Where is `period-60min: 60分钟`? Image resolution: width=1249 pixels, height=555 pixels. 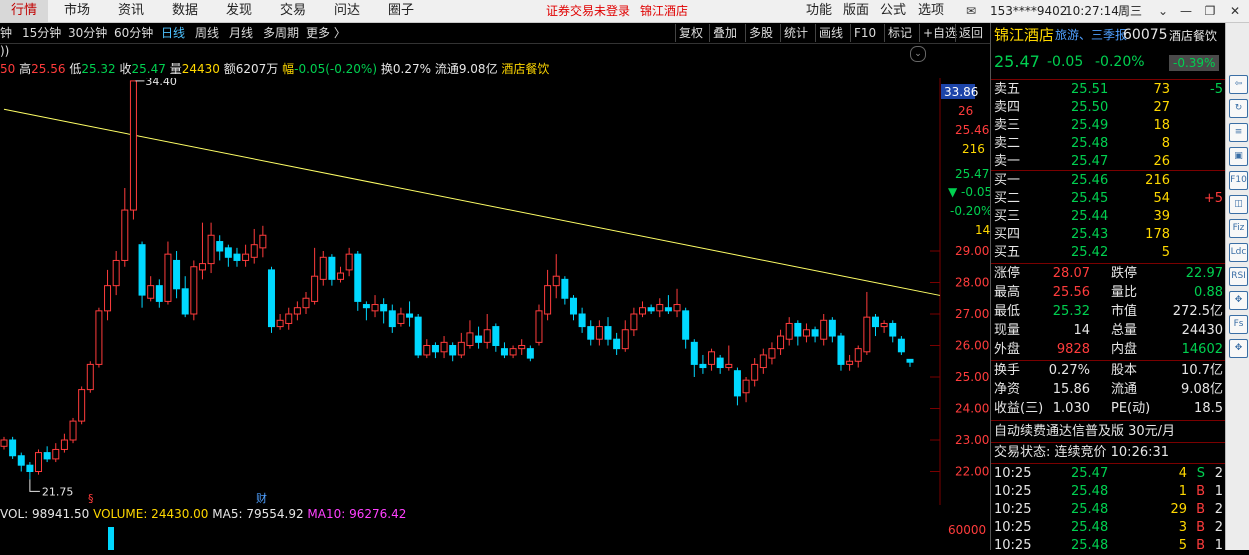 period-60min: 60分钟 is located at coordinates (133, 33).